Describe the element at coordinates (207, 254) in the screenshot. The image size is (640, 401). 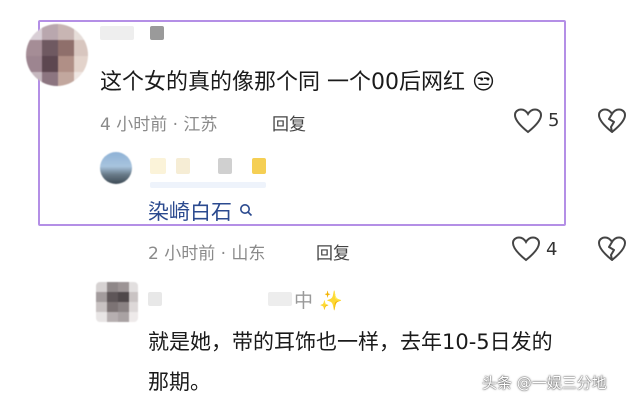
I see `reply-timestamp-location: 2 小时前 · 山东` at that location.